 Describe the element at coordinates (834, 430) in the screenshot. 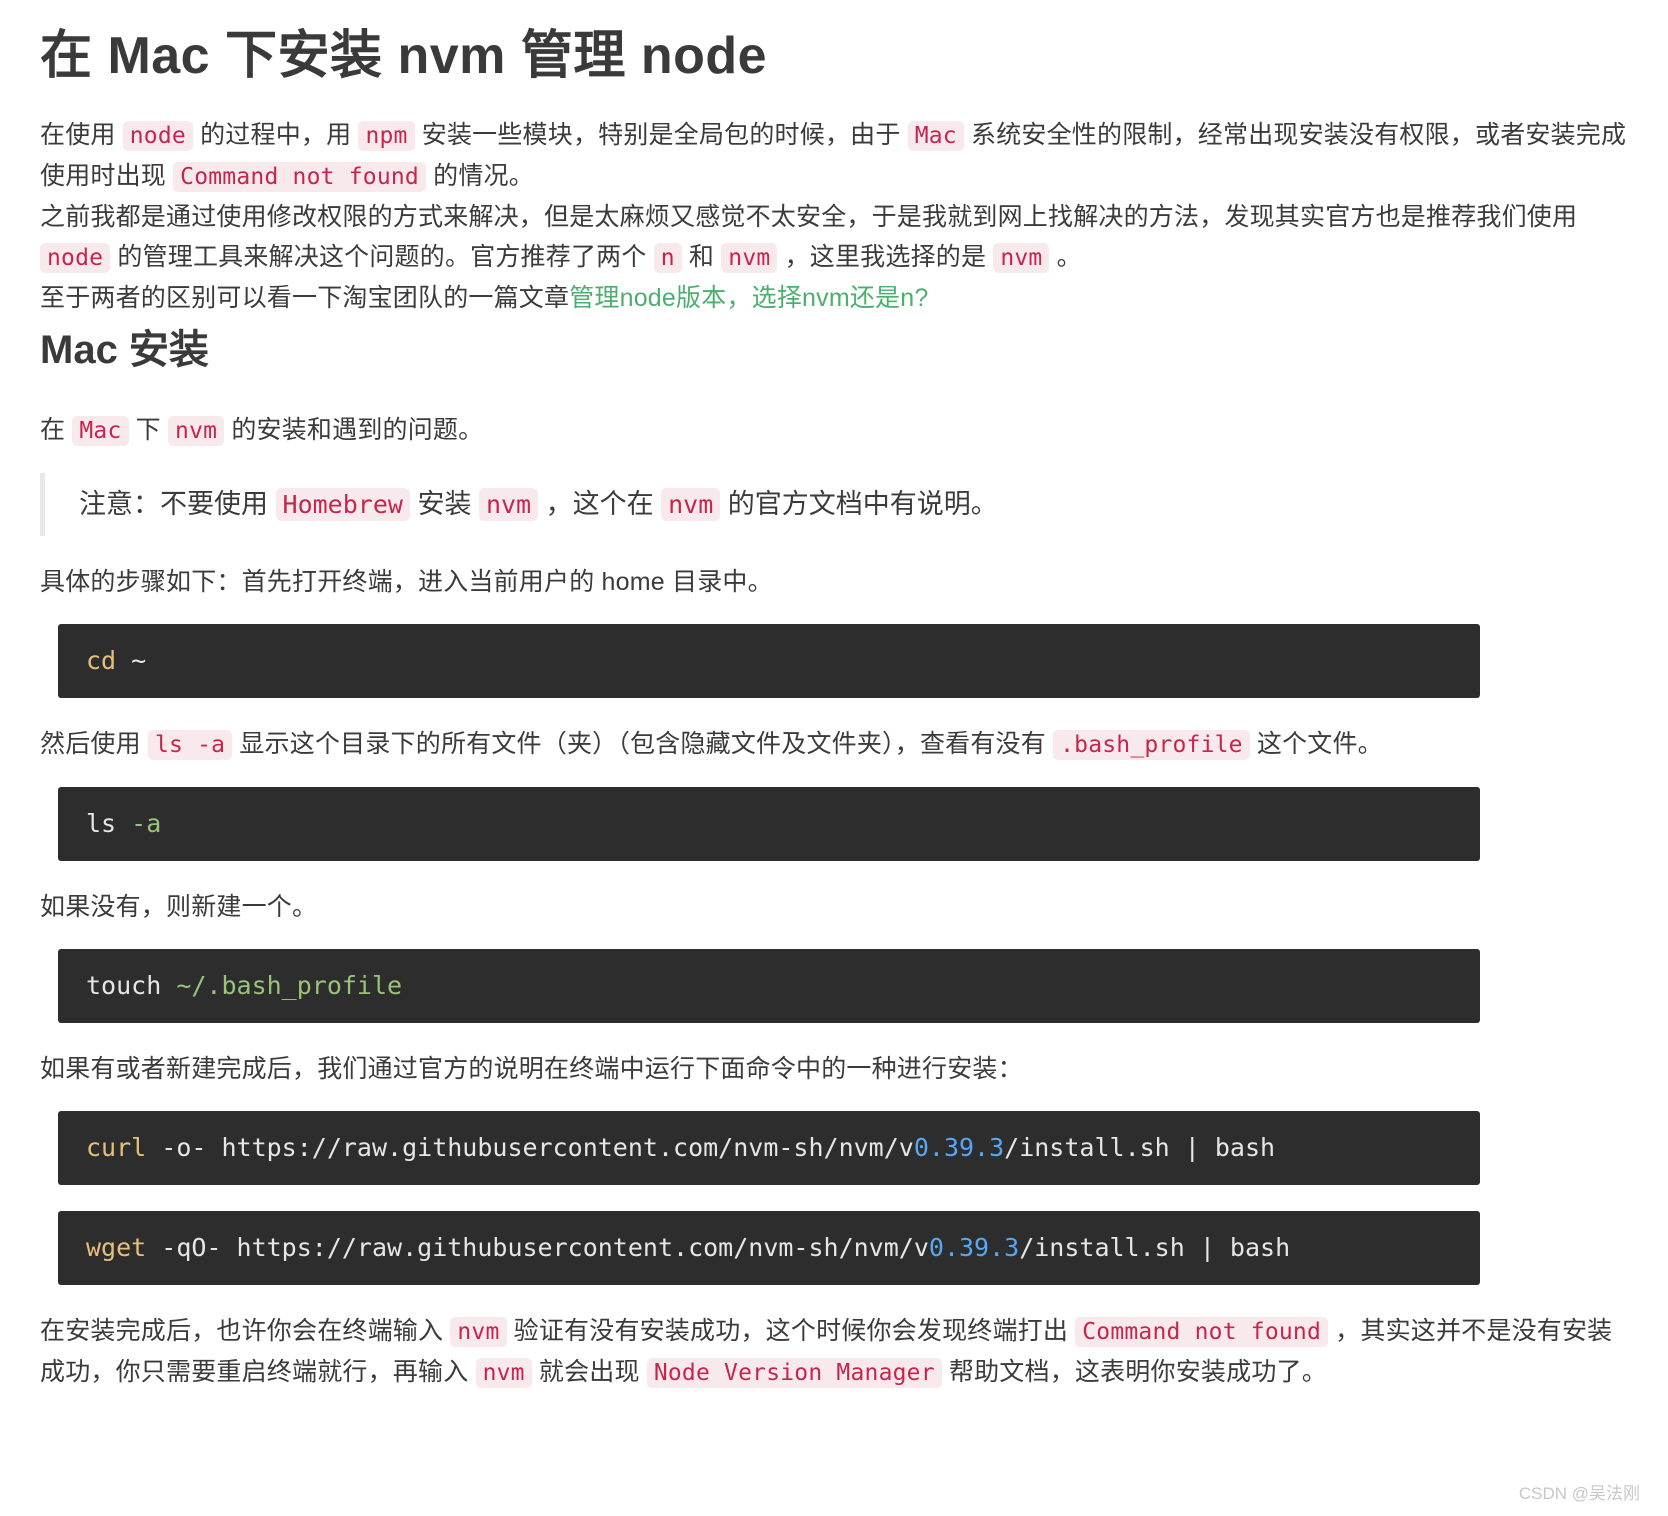

I see `mac-install-lead: 在 Mac 下 nvm 的安装和遇到的问题。` at that location.